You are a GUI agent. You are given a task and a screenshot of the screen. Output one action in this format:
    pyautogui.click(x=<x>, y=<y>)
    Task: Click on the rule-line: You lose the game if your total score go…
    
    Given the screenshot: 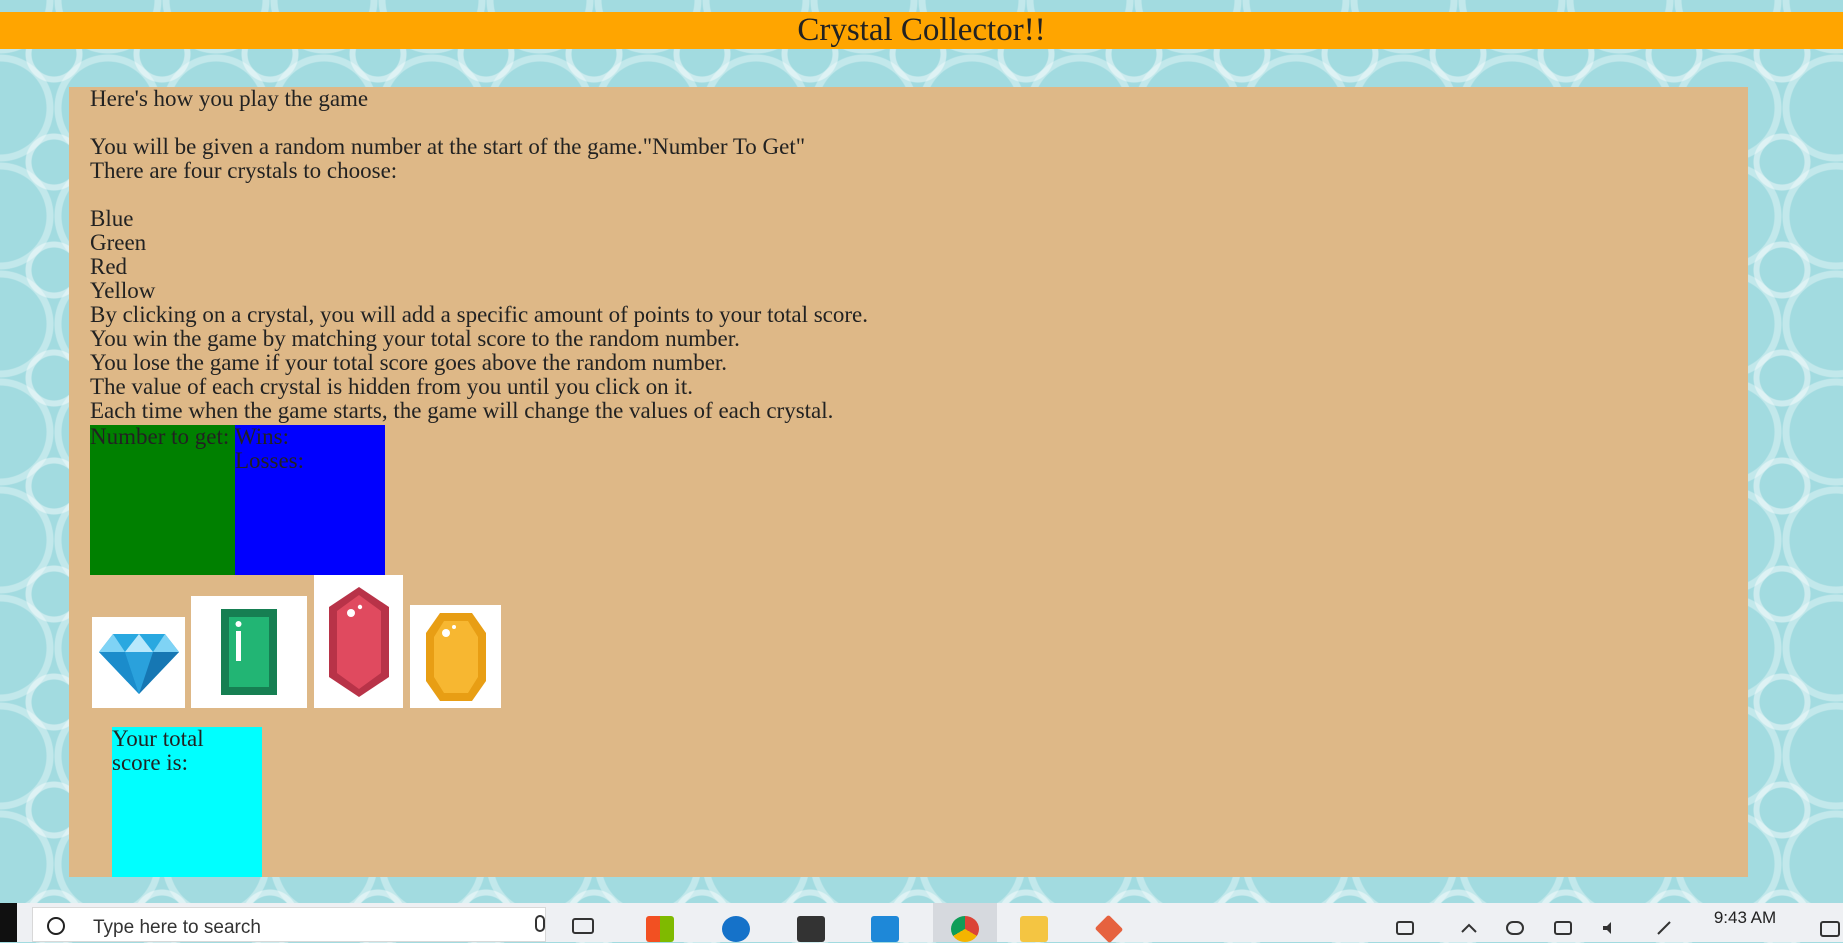 What is the action you would take?
    pyautogui.click(x=409, y=362)
    